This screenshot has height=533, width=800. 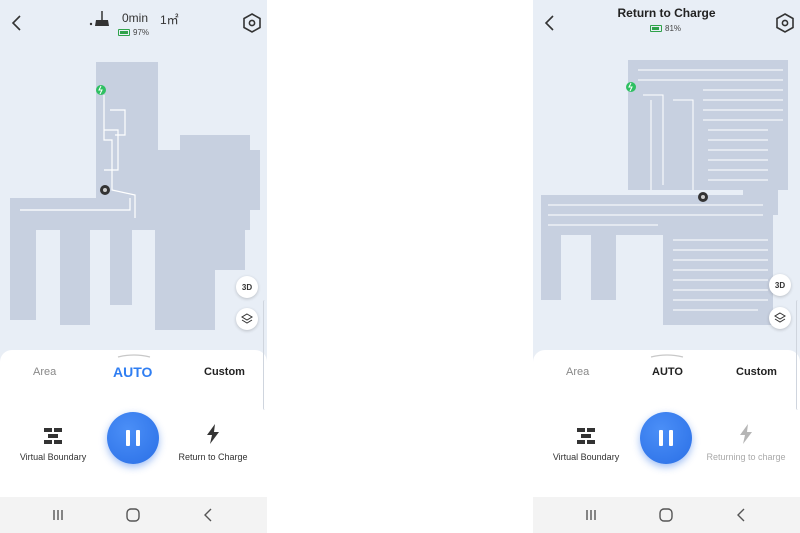 What do you see at coordinates (169, 20) in the screenshot?
I see `clean-area: 1㎡` at bounding box center [169, 20].